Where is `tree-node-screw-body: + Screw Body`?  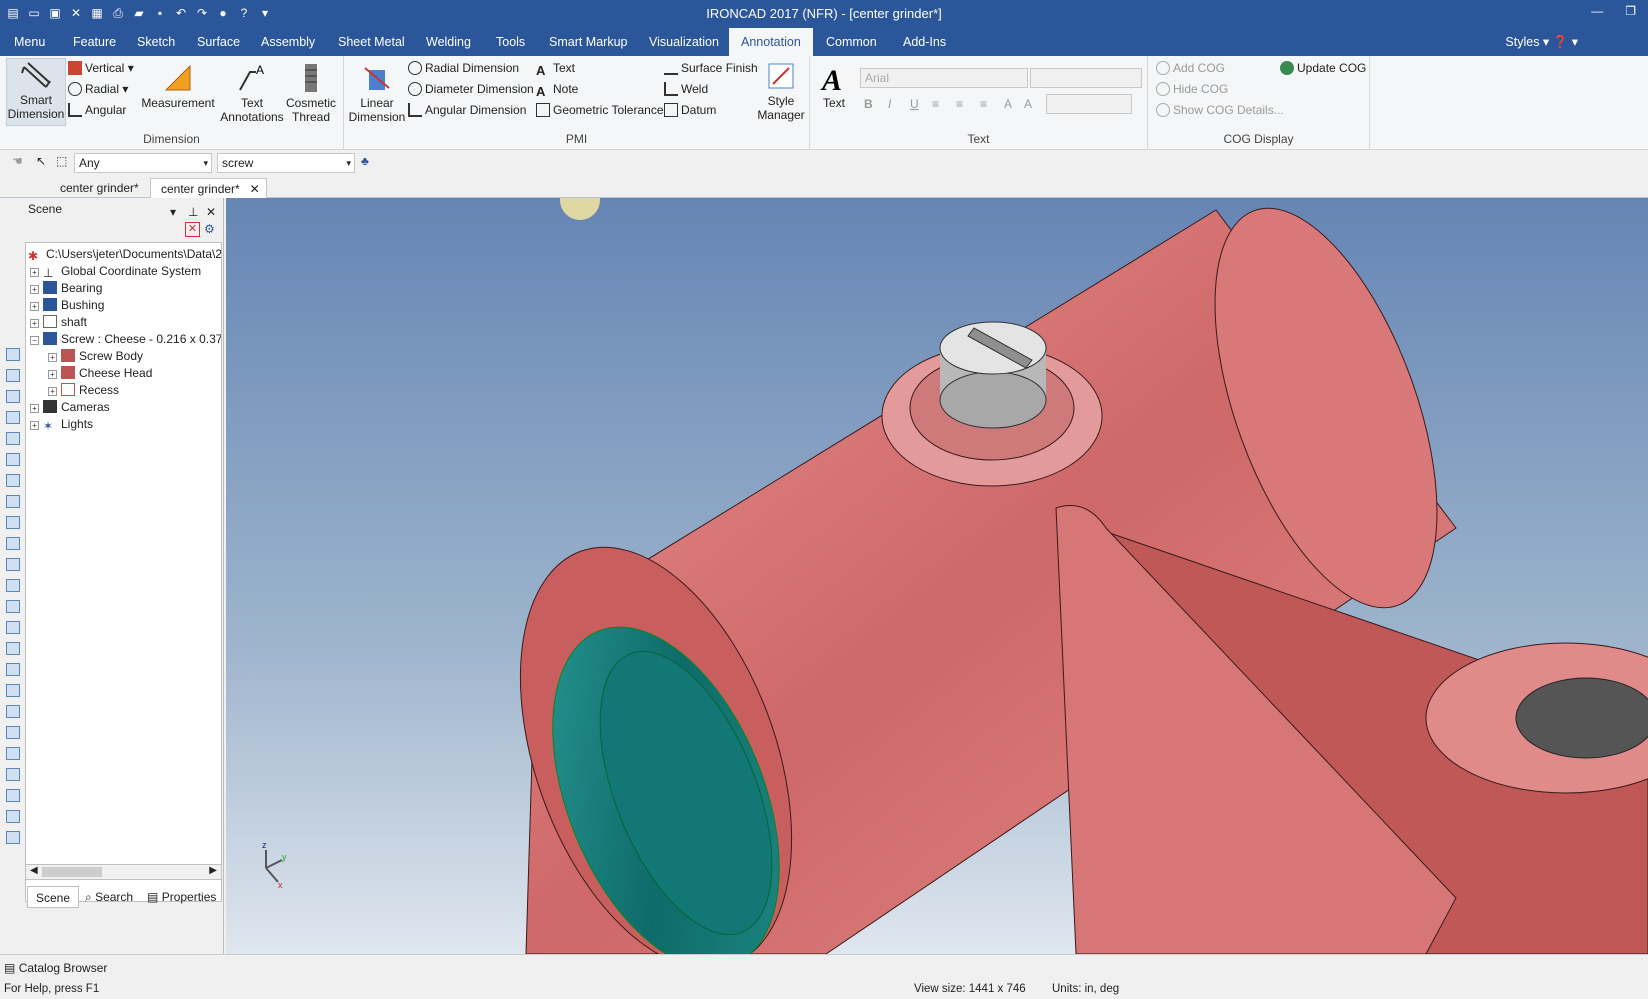
tree-node-screw-body: + Screw Body is located at coordinates (95, 356).